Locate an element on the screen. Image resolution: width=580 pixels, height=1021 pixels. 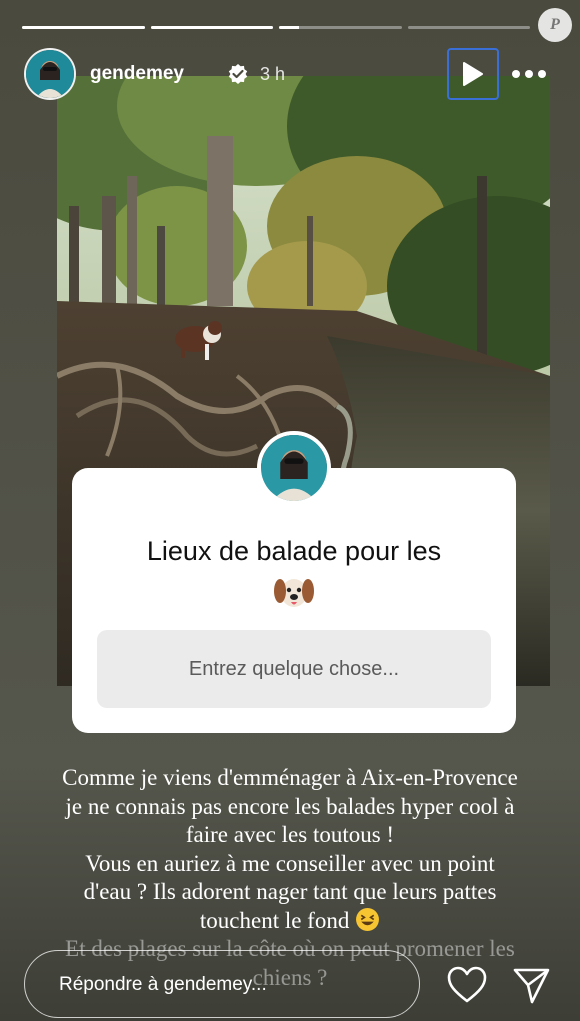
caption-text: touchent le fond is located at coordinates (274, 920).